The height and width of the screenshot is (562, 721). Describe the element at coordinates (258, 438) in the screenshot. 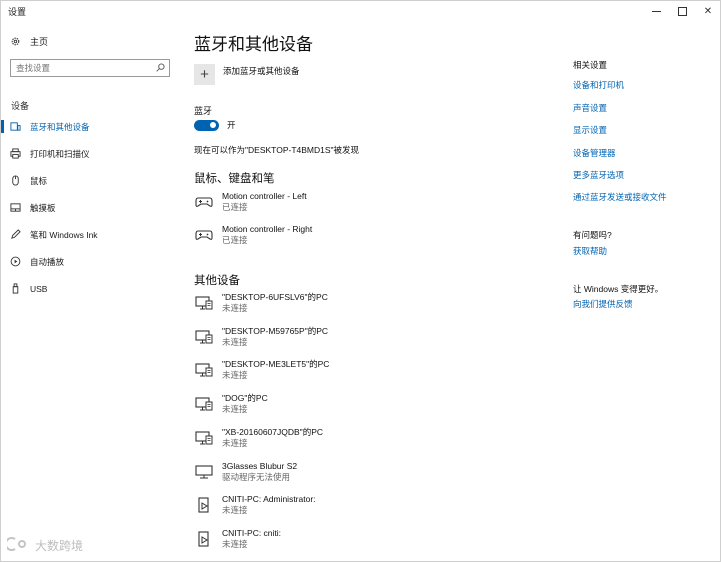

I see `device-item: "XB-20160607JQDB"的PC 未连接` at that location.